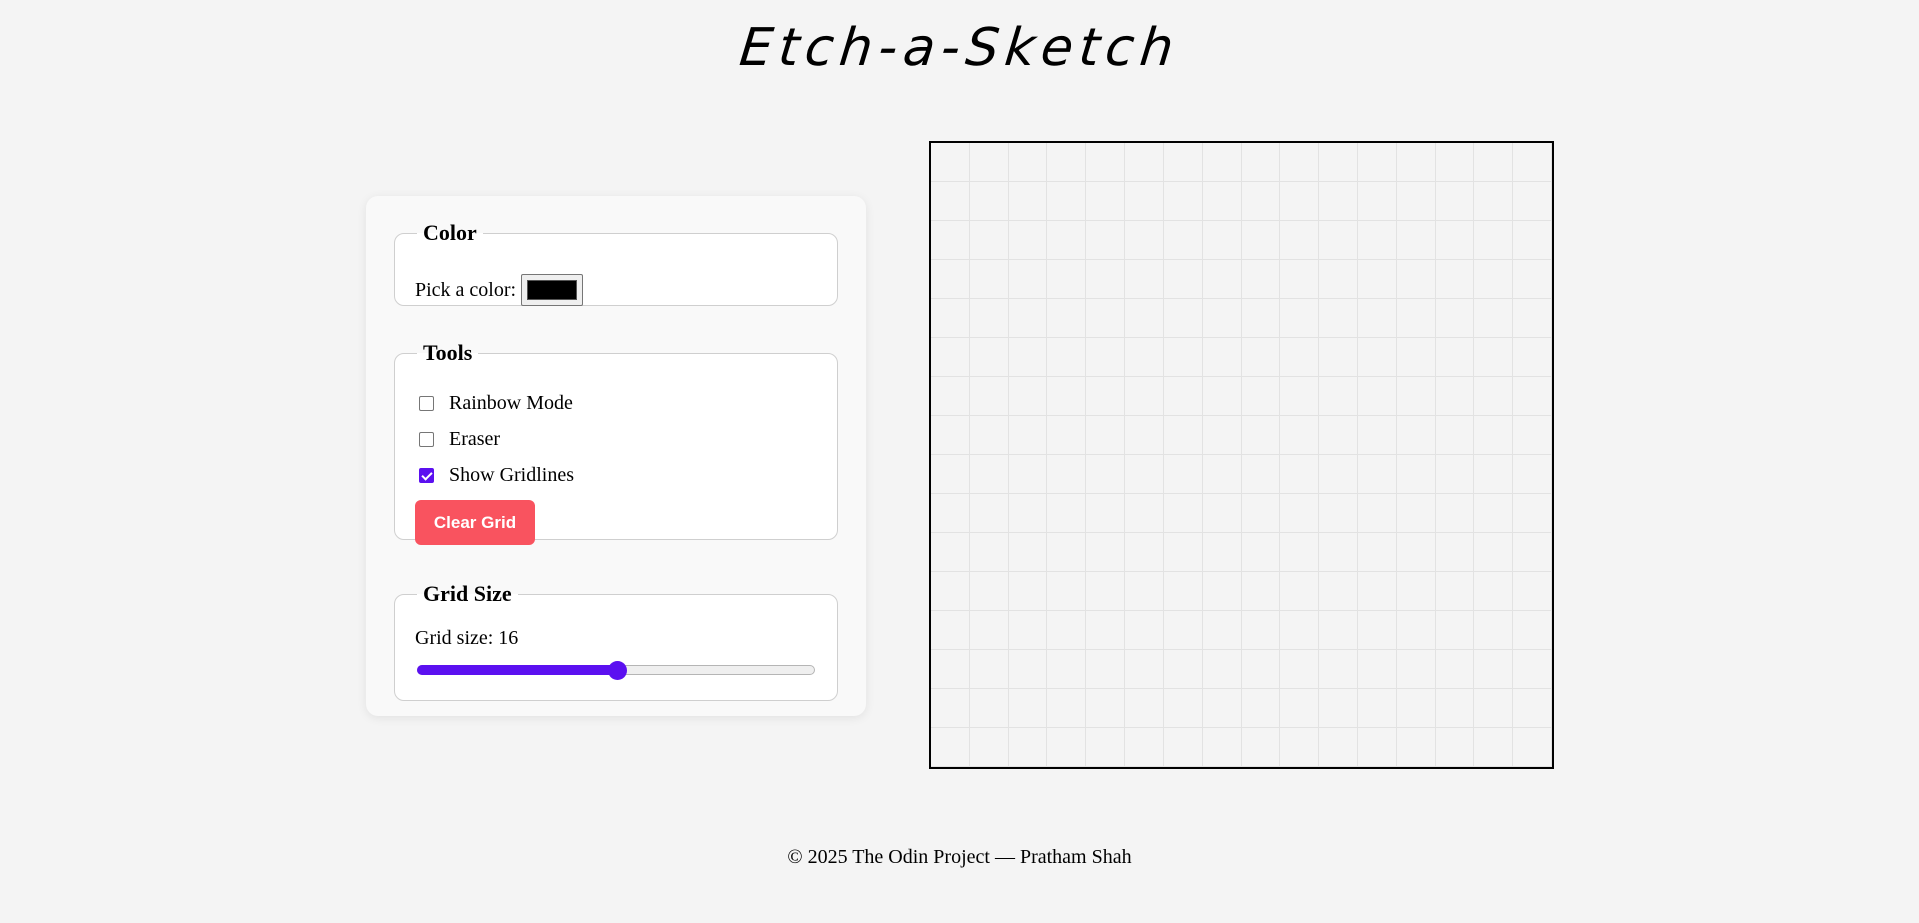  I want to click on eraser-row: Eraser, so click(459, 439).